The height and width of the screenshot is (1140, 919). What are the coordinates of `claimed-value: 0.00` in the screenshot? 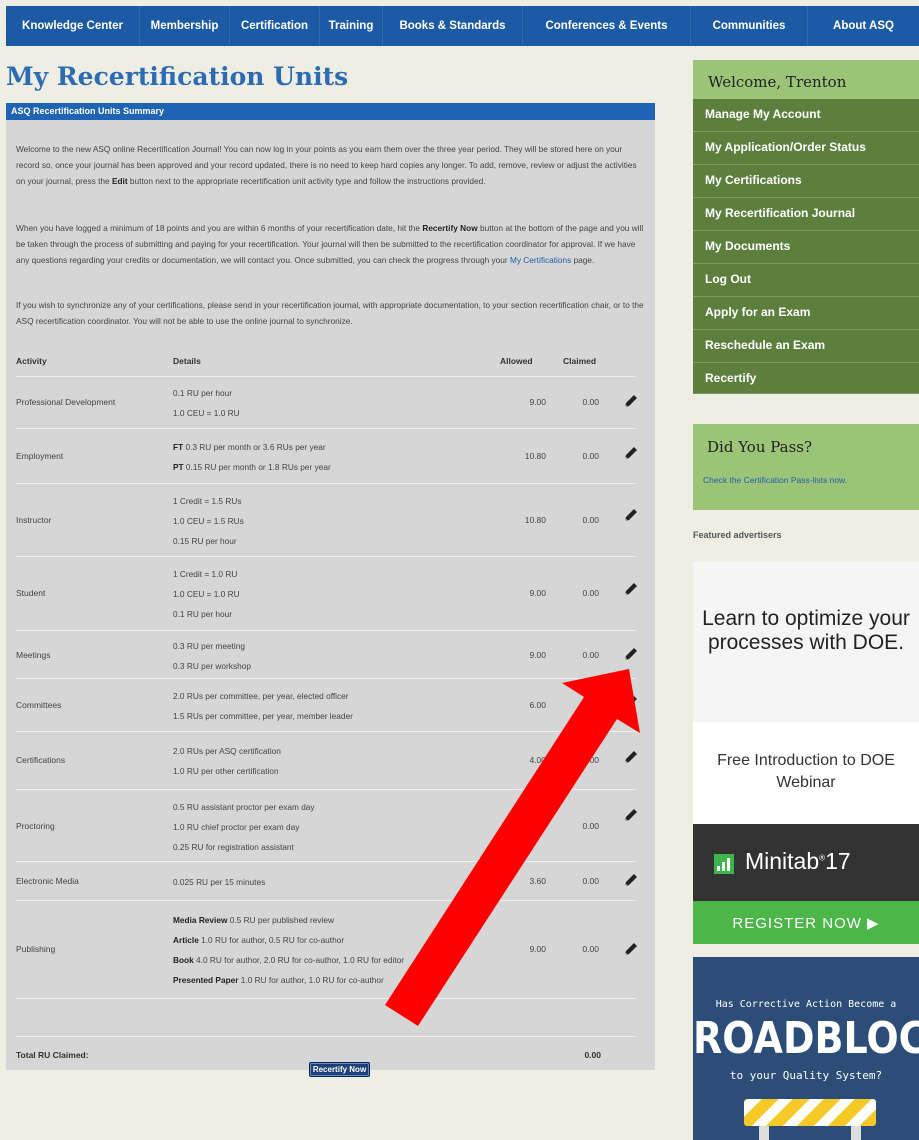 It's located at (590, 456).